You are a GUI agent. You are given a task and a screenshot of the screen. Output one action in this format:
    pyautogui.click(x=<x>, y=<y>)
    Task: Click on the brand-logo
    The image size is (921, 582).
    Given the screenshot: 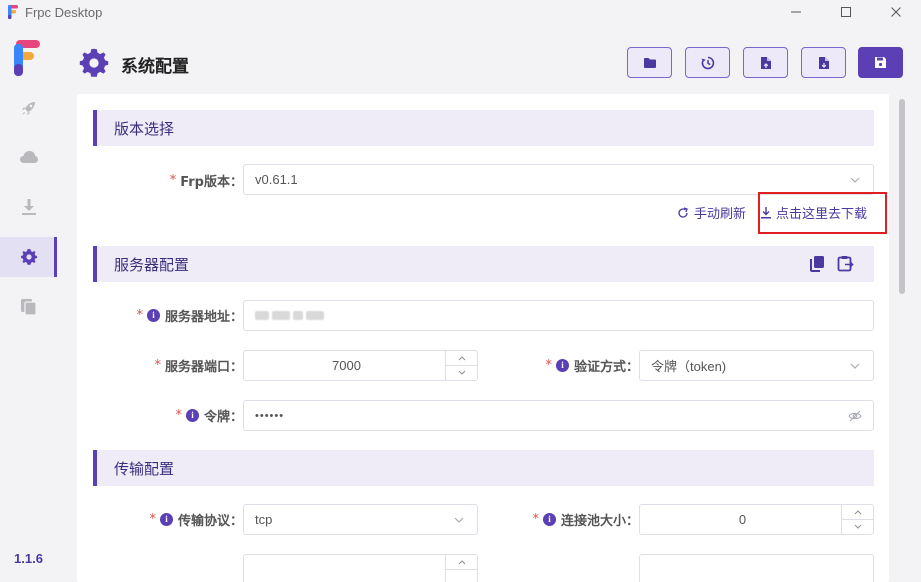 What is the action you would take?
    pyautogui.click(x=27, y=58)
    